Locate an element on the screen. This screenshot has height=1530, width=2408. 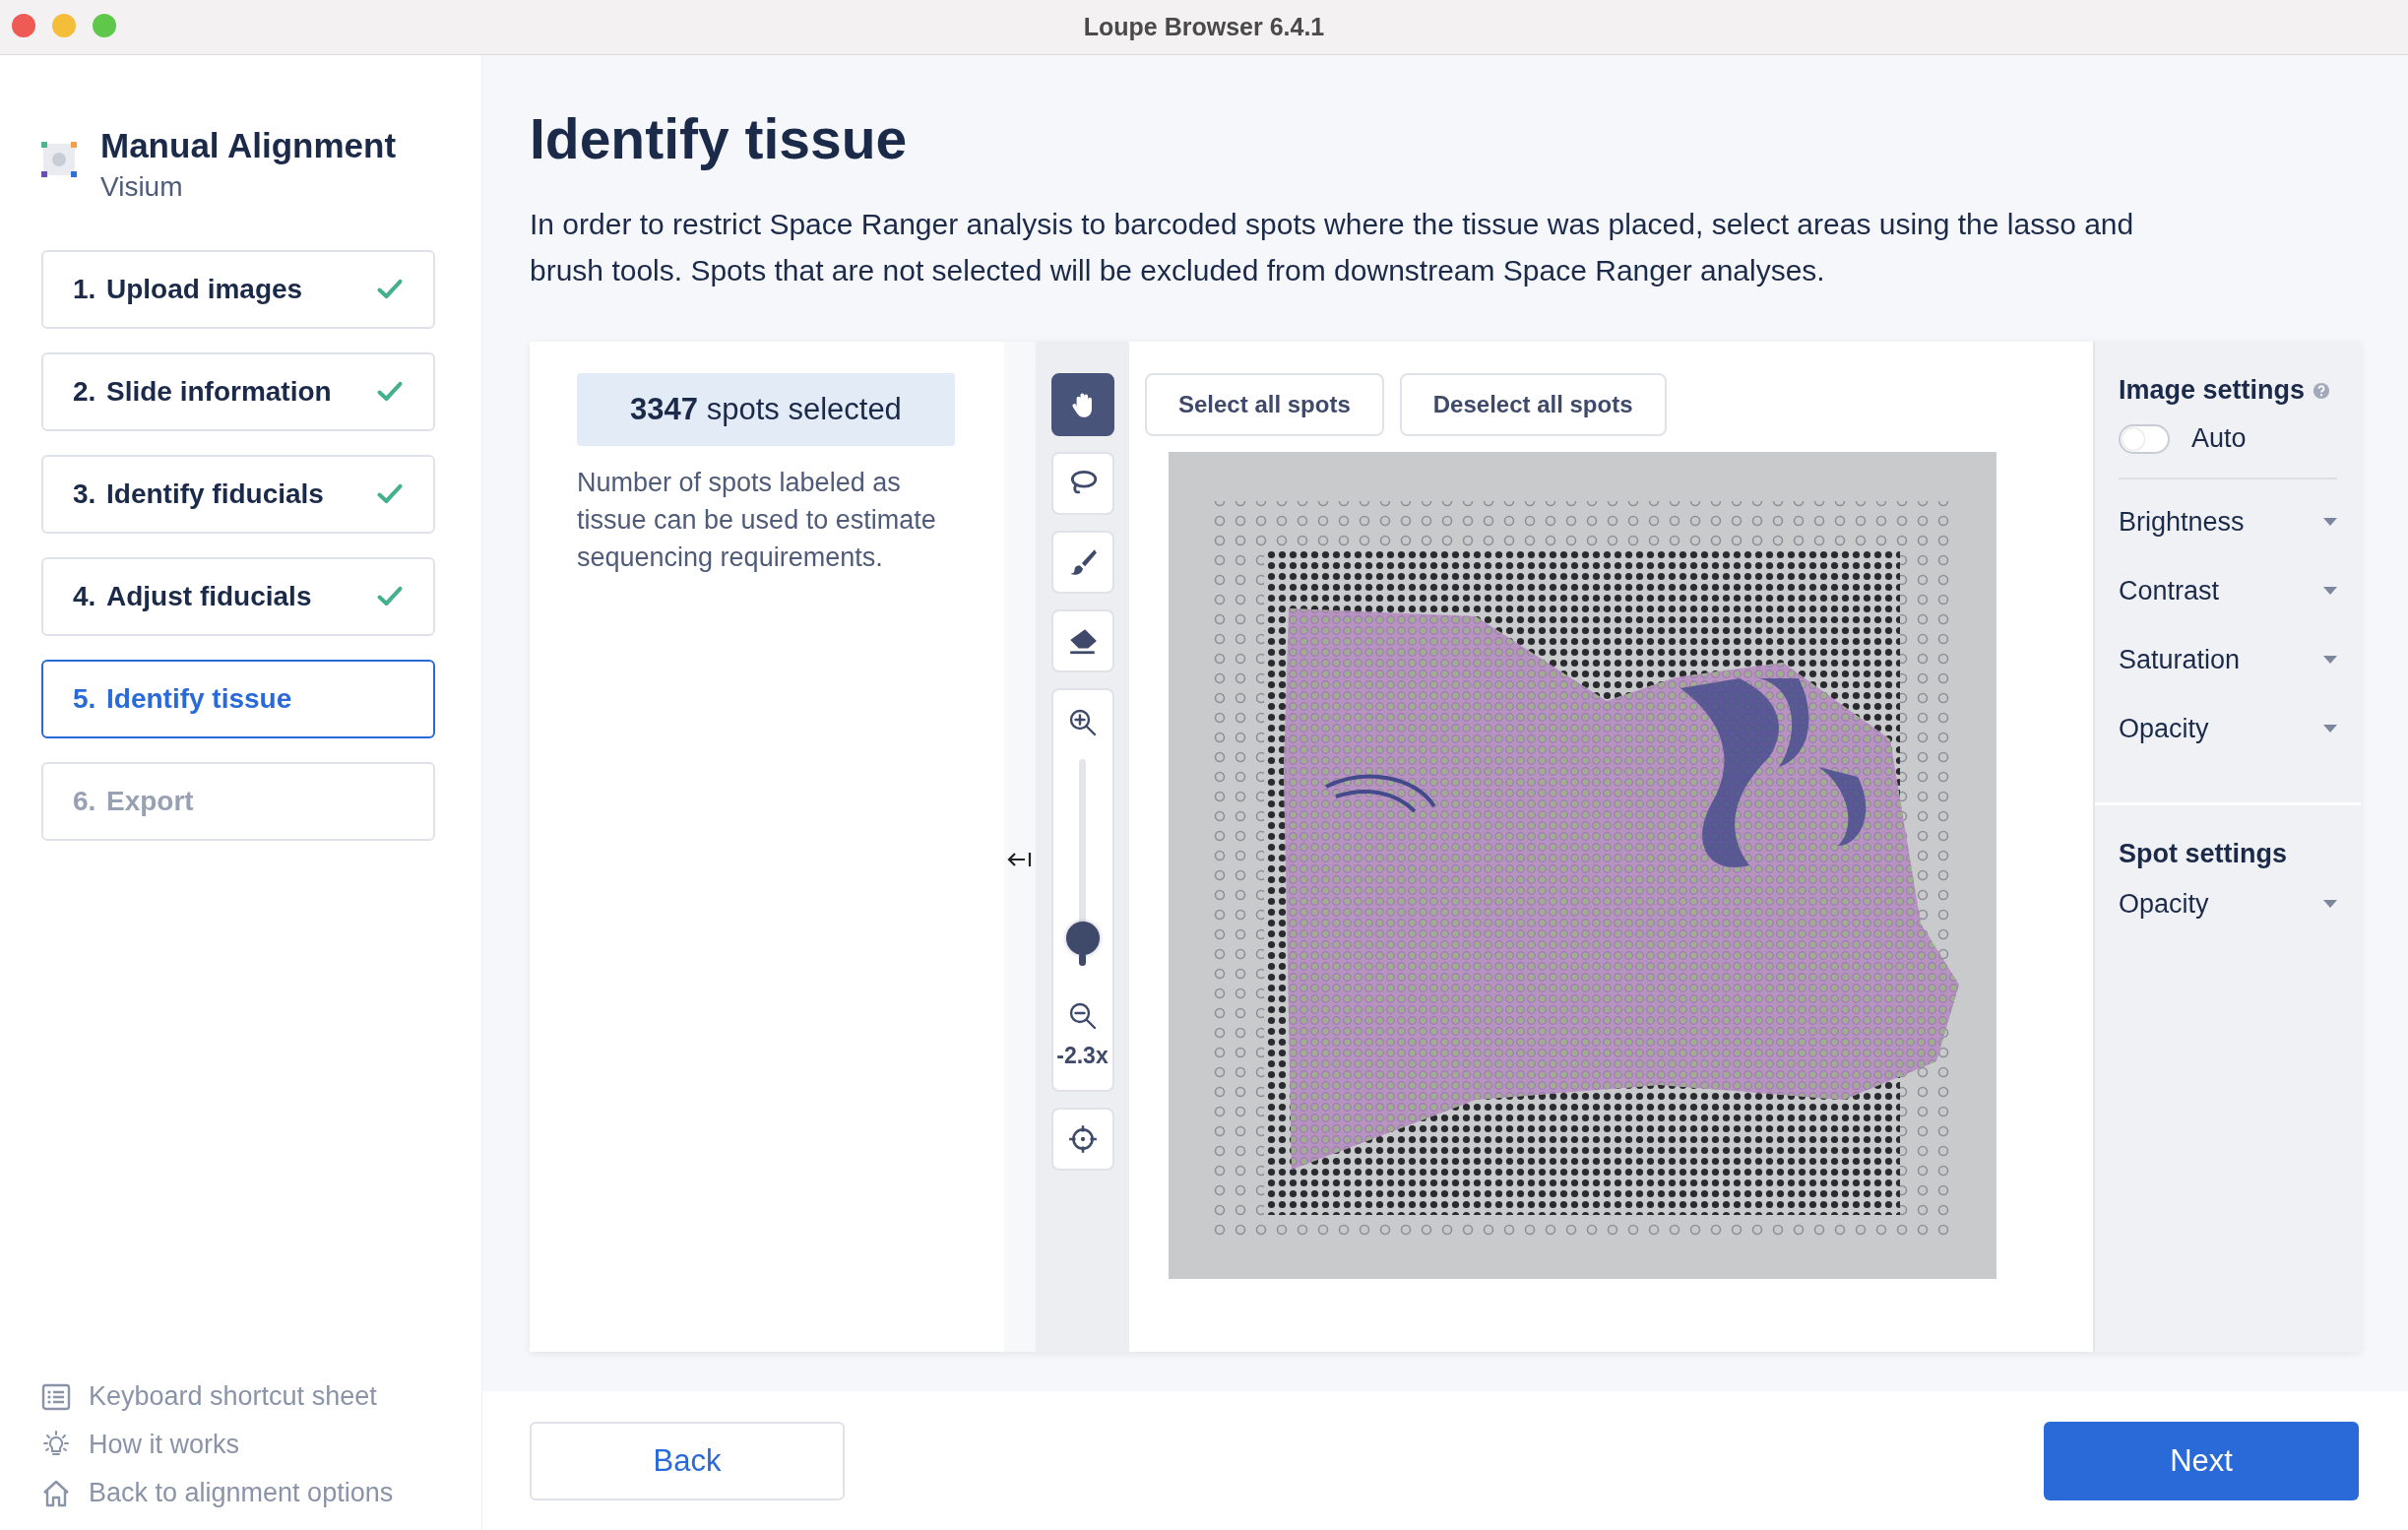
hand-tool-button is located at coordinates (1082, 404).